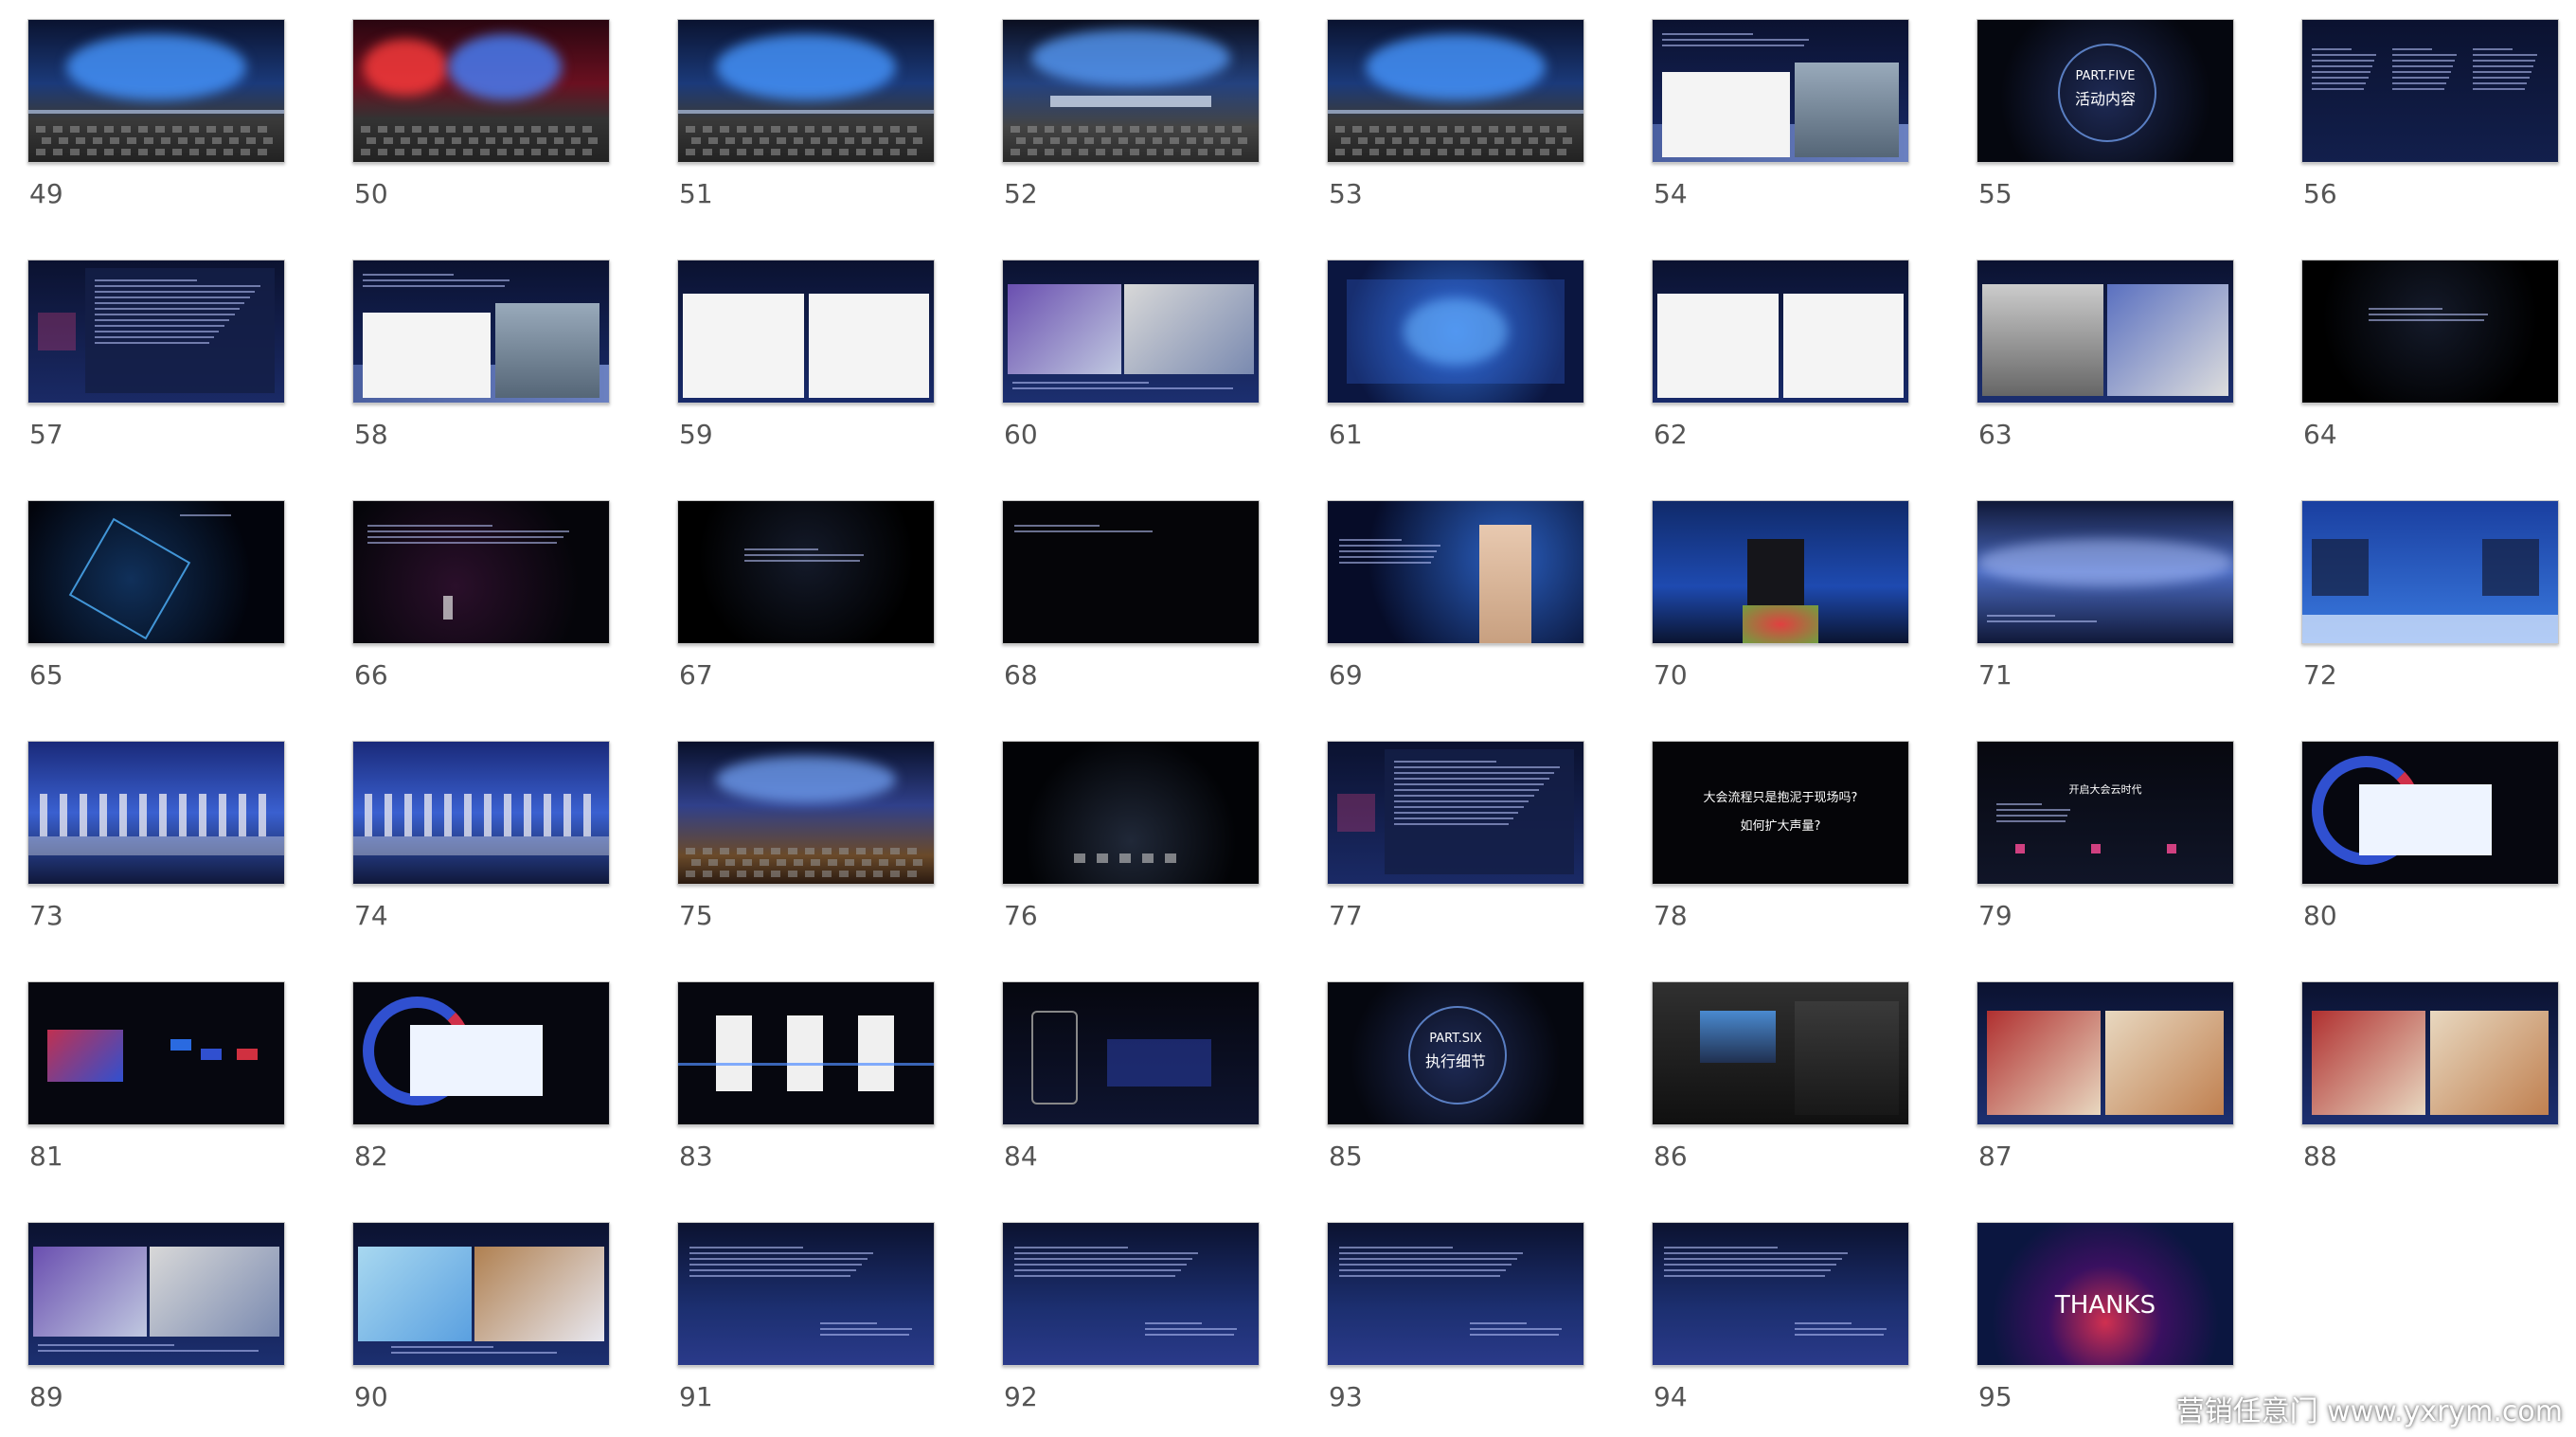  Describe the element at coordinates (481, 604) in the screenshot. I see `slide-thumbnail-66: 66` at that location.